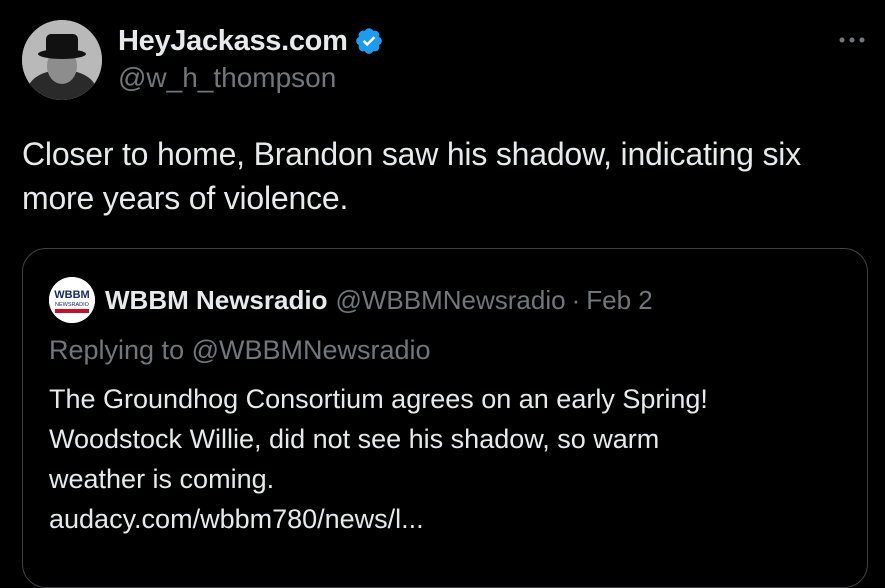 This screenshot has width=885, height=588. Describe the element at coordinates (216, 300) in the screenshot. I see `quoted-display-name: WBBM Newsradio` at that location.